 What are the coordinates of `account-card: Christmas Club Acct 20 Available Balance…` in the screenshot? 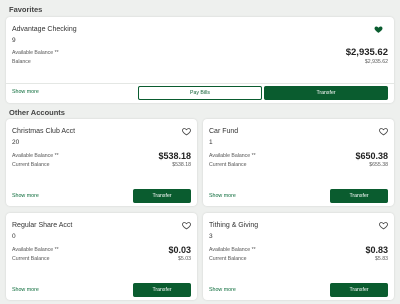 It's located at (101, 162).